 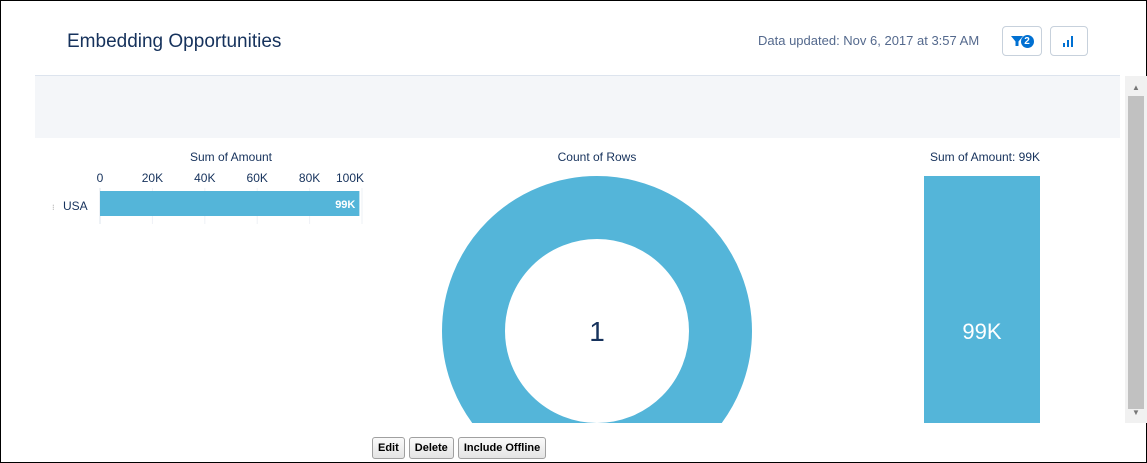 What do you see at coordinates (502, 448) in the screenshot?
I see `include-offline-button: Include Offline` at bounding box center [502, 448].